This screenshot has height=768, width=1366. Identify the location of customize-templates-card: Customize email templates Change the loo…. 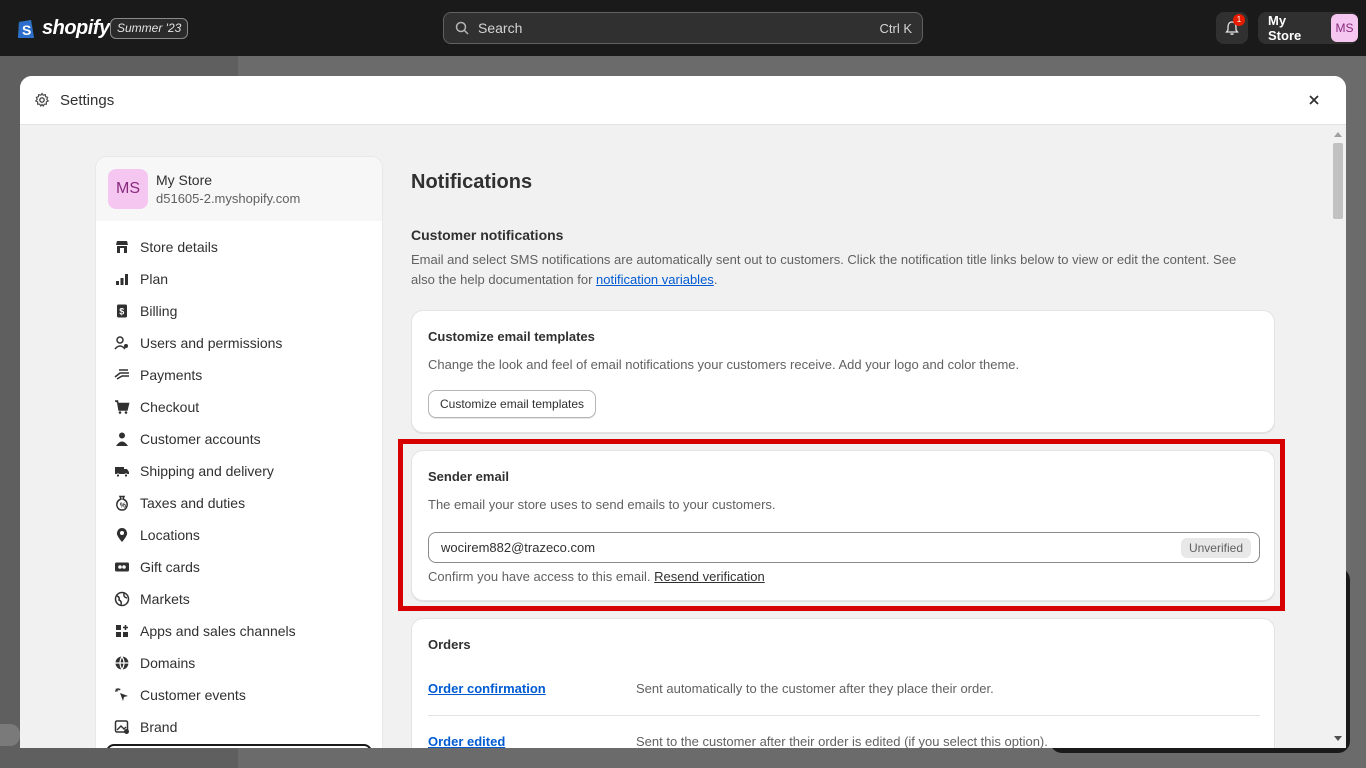
(843, 371).